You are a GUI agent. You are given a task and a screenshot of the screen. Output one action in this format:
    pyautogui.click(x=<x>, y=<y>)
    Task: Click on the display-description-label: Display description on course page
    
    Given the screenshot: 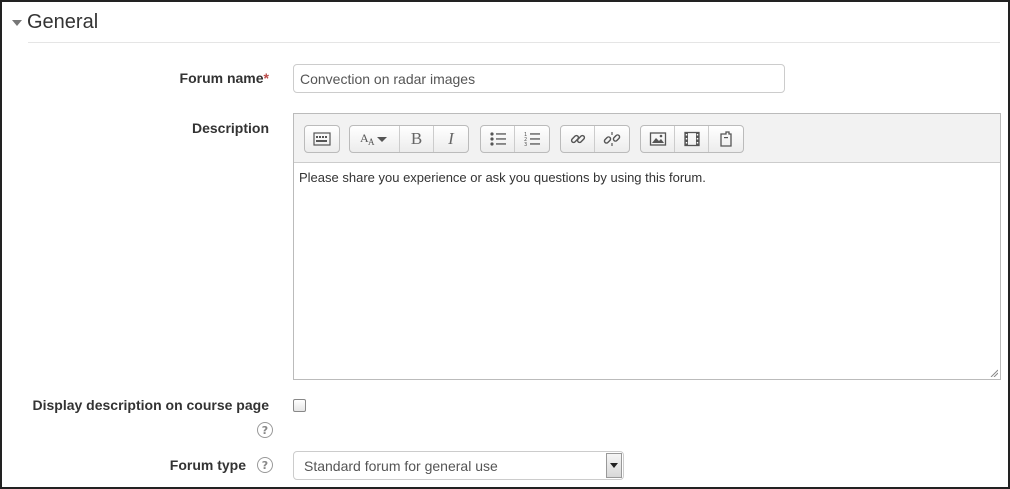 What is the action you would take?
    pyautogui.click(x=150, y=405)
    